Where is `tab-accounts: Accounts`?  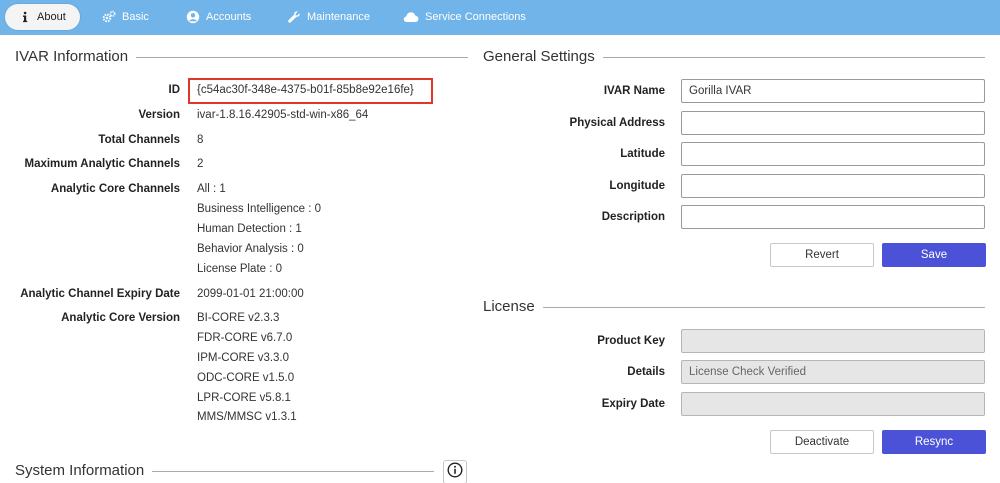 tab-accounts: Accounts is located at coordinates (218, 17).